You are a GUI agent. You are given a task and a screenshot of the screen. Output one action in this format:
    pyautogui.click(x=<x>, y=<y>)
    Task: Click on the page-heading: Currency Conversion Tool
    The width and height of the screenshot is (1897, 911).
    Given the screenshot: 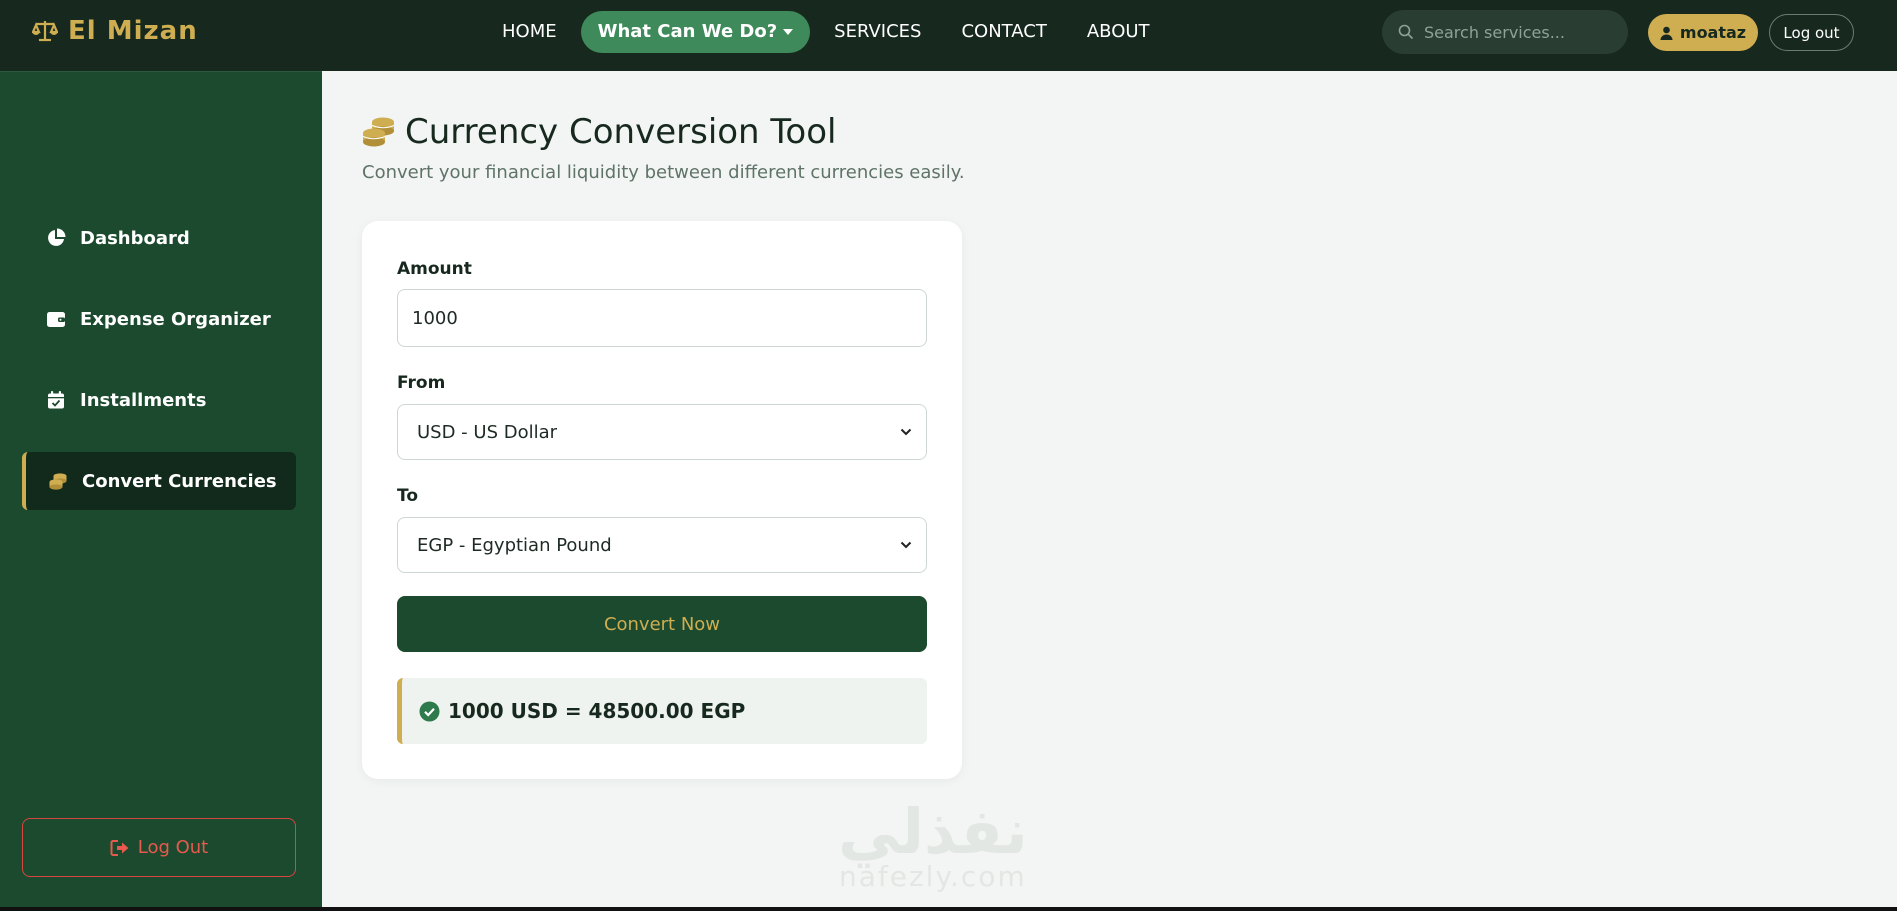 What is the action you would take?
    pyautogui.click(x=598, y=132)
    